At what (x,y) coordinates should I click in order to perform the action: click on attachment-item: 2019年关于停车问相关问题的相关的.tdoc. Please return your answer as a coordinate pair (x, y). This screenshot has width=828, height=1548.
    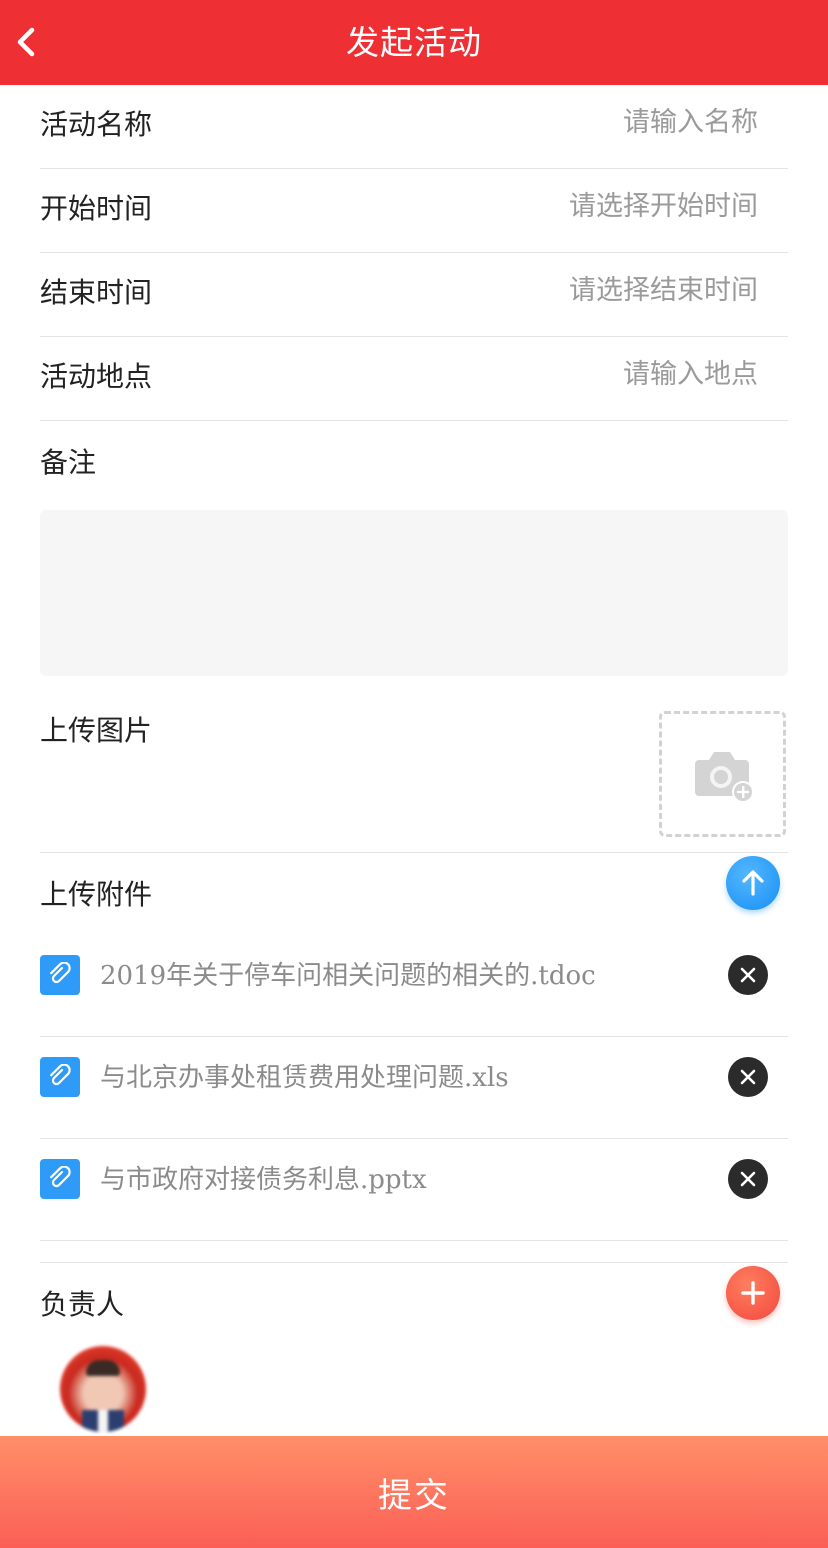
    Looking at the image, I should click on (414, 986).